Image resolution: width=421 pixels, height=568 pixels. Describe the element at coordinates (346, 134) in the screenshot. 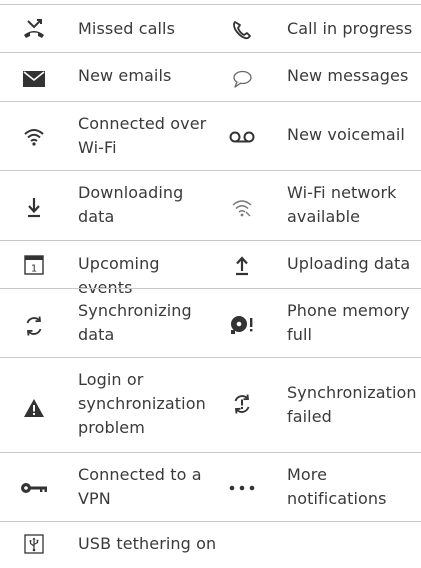

I see `list-item-label: New voicemail` at that location.